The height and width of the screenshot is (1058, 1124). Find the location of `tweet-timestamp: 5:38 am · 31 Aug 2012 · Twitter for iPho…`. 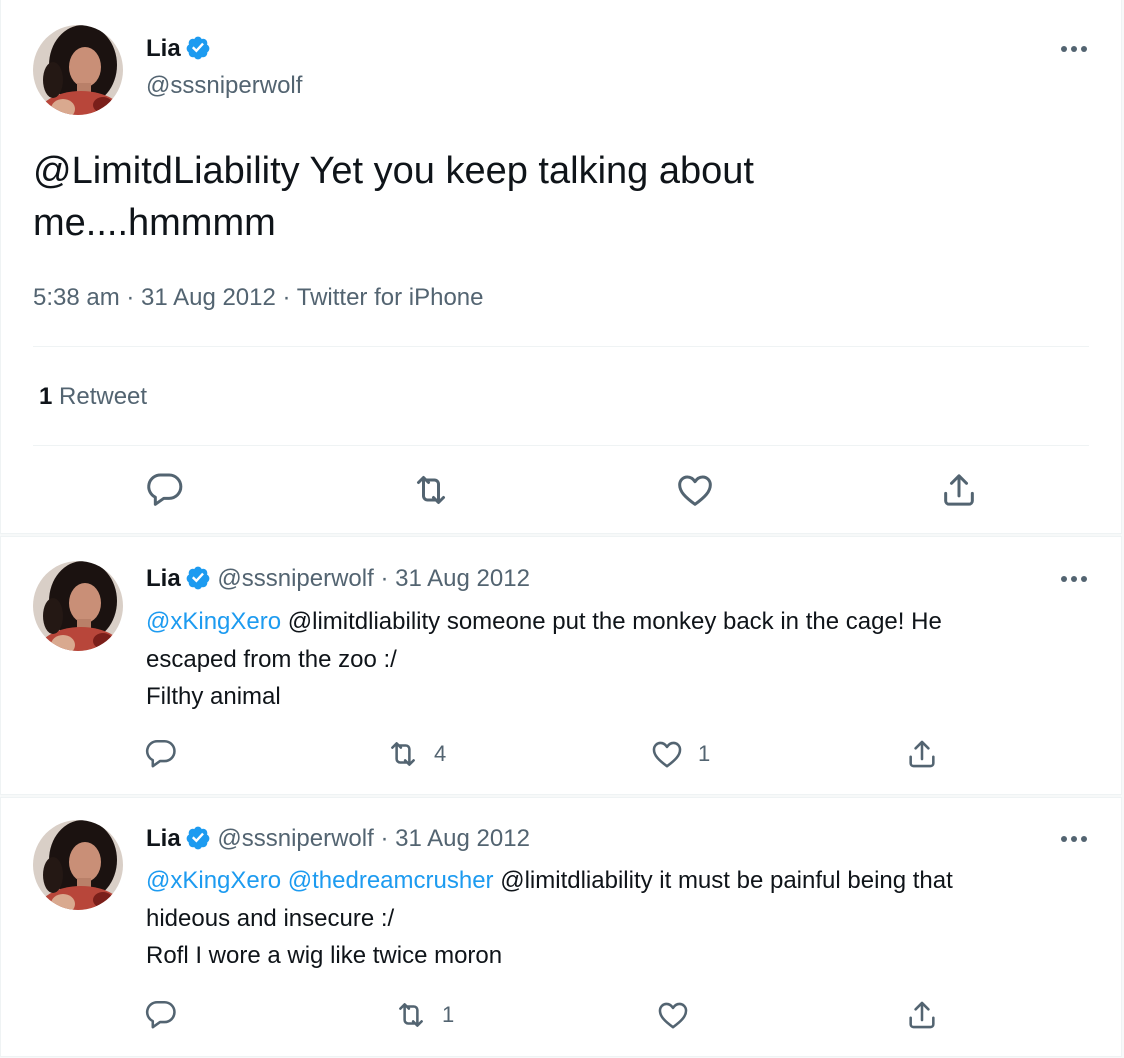

tweet-timestamp: 5:38 am · 31 Aug 2012 · Twitter for iPho… is located at coordinates (258, 298).